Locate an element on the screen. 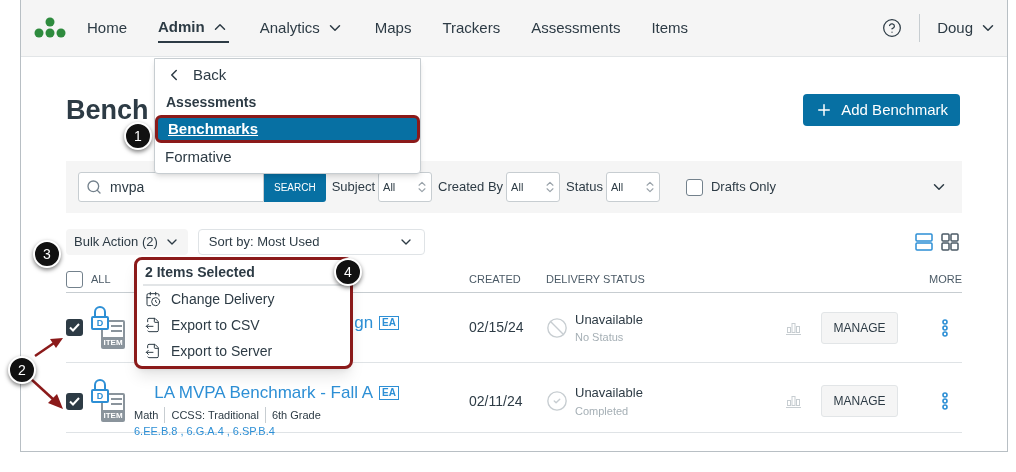  bulk-action-button: Bulk Action (2) is located at coordinates (127, 242).